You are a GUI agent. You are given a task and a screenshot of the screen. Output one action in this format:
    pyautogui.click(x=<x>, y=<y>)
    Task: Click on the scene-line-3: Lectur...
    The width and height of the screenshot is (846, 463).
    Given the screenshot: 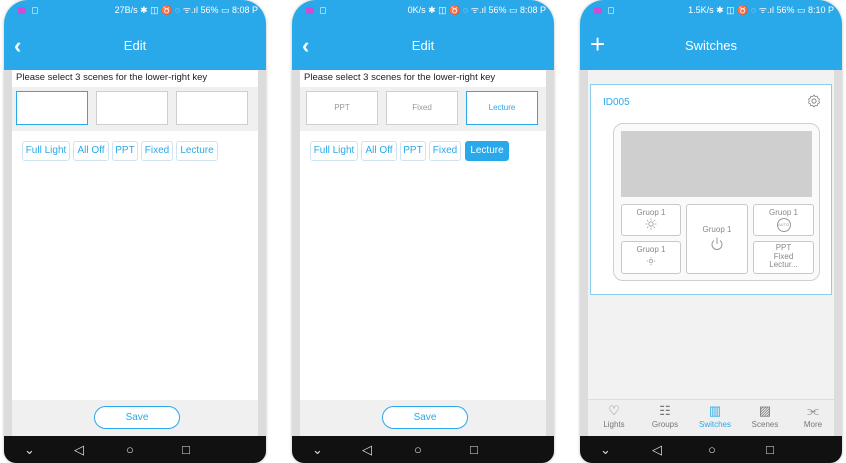 What is the action you would take?
    pyautogui.click(x=783, y=264)
    